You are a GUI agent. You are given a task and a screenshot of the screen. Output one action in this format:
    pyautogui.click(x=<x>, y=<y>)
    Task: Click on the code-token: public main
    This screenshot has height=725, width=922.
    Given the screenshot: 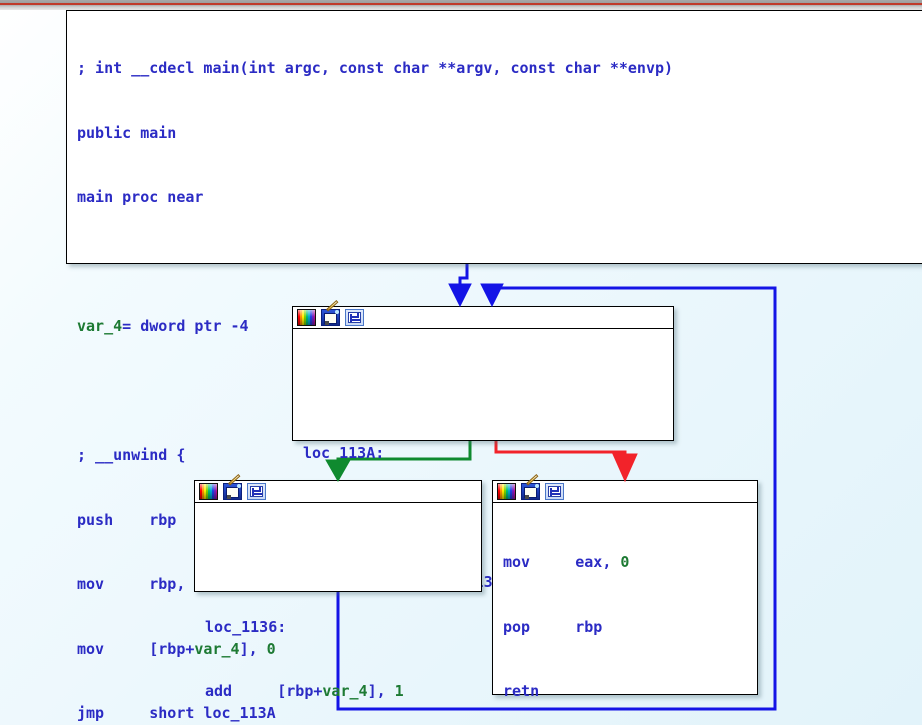 What is the action you would take?
    pyautogui.click(x=127, y=132)
    